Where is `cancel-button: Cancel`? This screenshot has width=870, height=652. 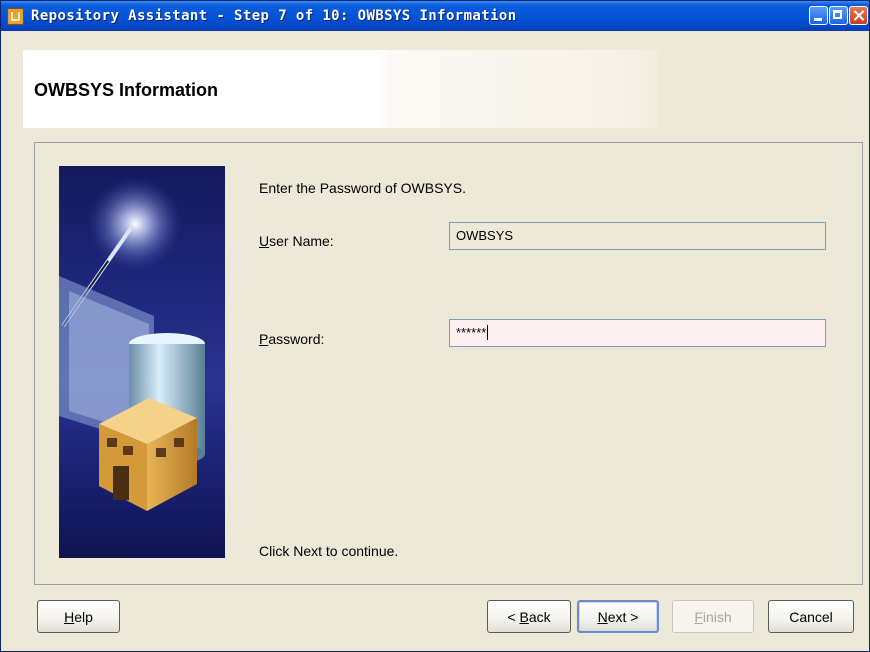 cancel-button: Cancel is located at coordinates (811, 616).